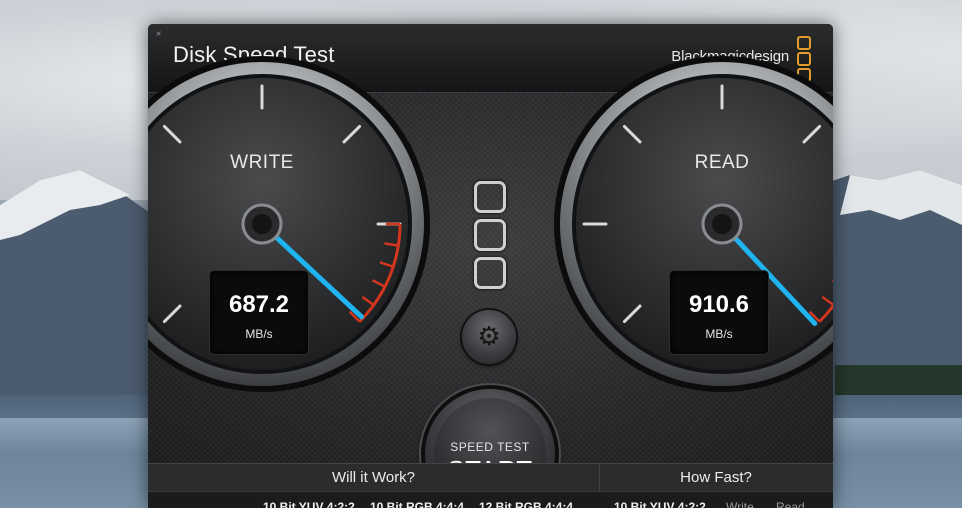 The image size is (962, 508). Describe the element at coordinates (490, 485) in the screenshot. I see `results-table-header: Will it Work? How Fast?` at that location.